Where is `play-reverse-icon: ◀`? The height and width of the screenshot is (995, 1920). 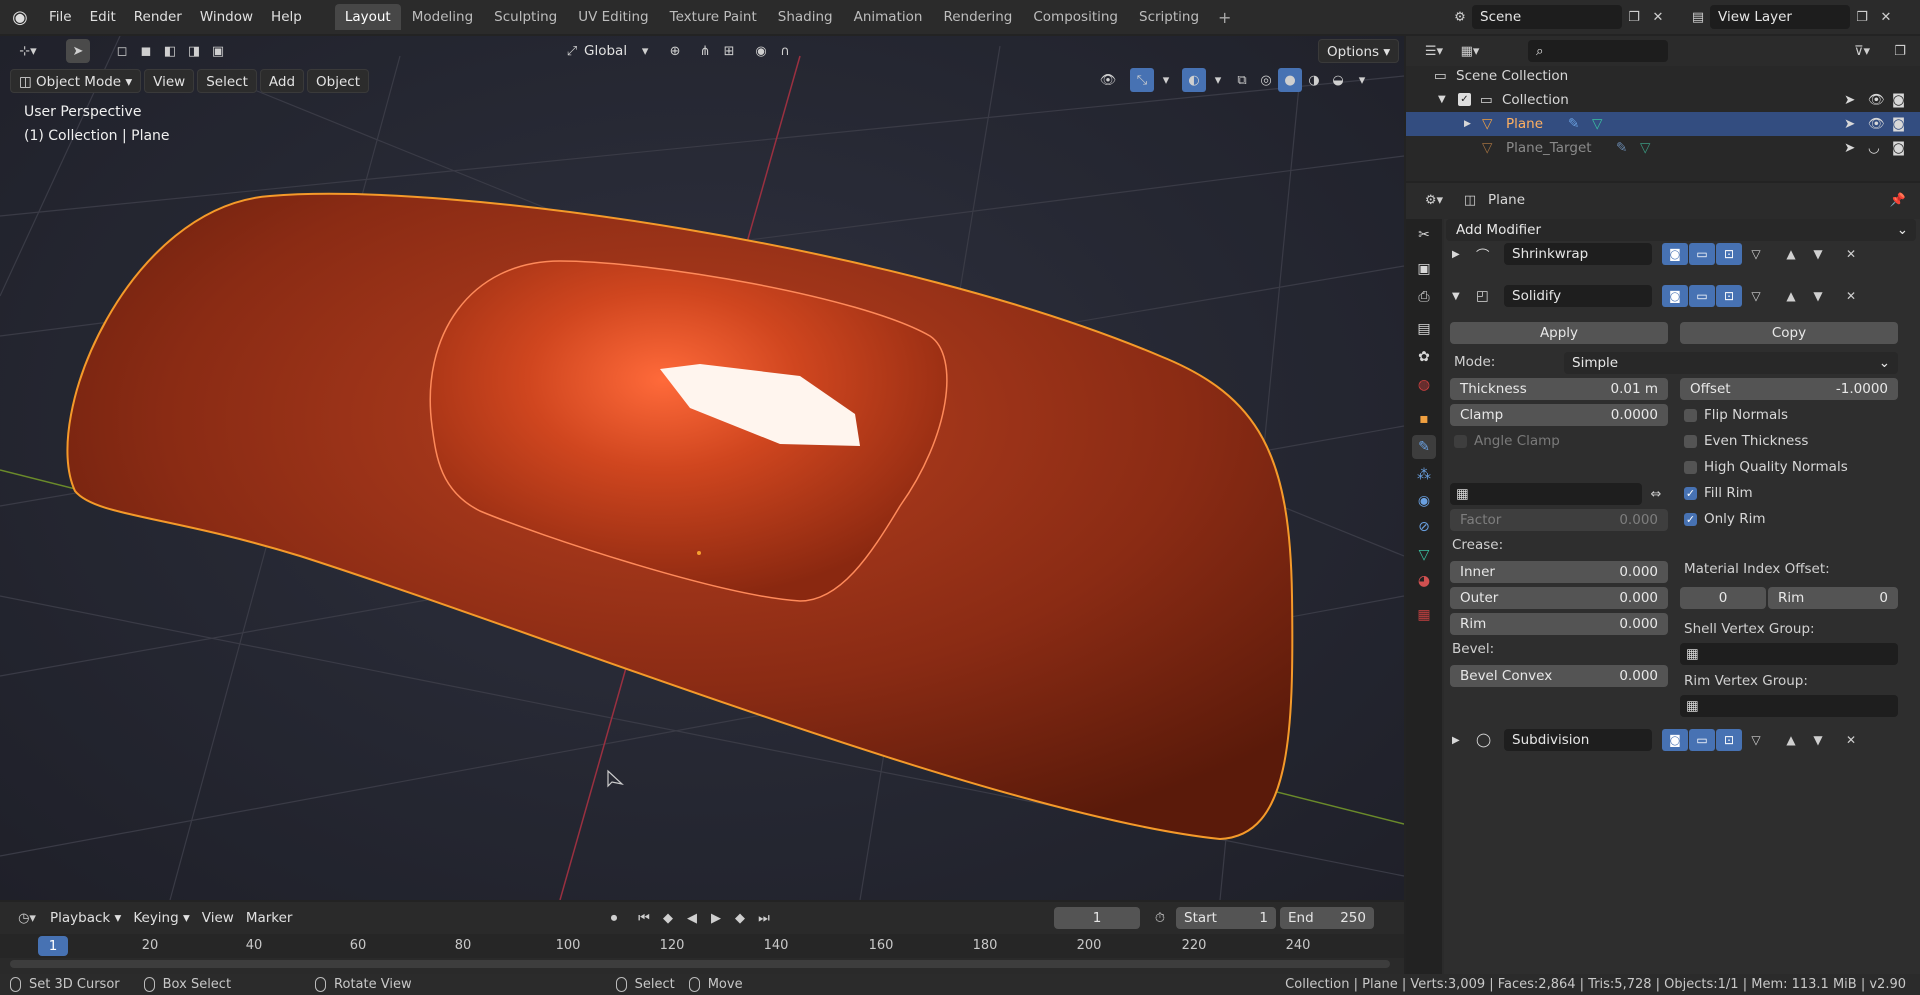
play-reverse-icon: ◀ is located at coordinates (692, 918).